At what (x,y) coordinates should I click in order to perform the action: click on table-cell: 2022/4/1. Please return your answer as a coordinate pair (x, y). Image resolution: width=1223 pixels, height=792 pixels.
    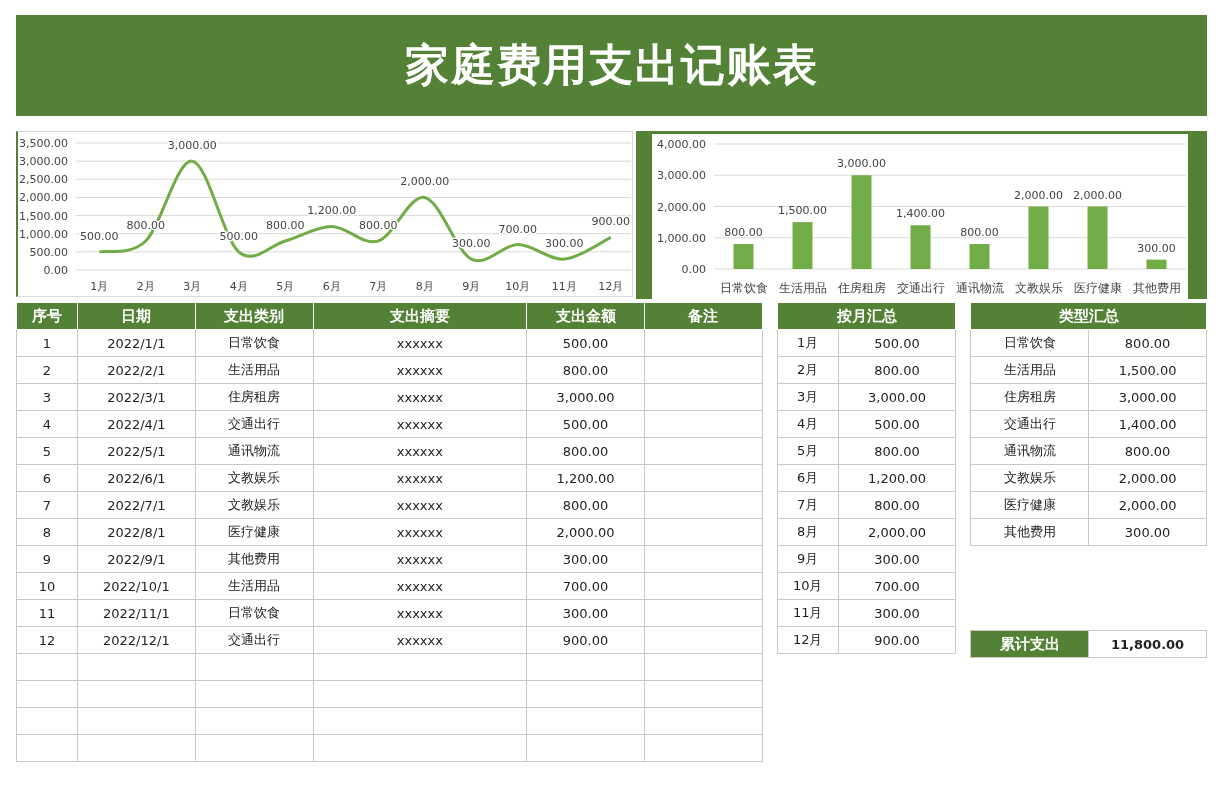
    Looking at the image, I should click on (136, 424).